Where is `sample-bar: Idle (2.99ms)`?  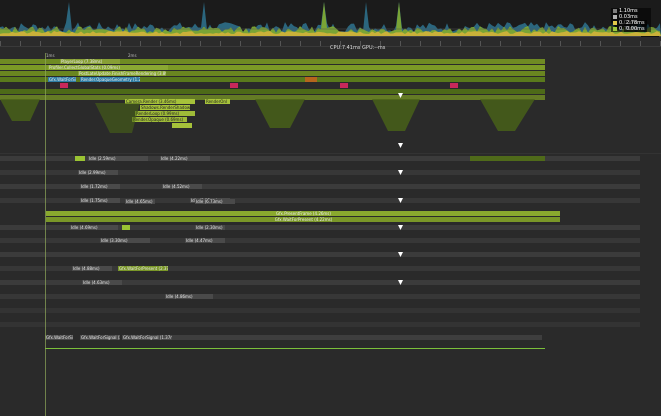 sample-bar: Idle (2.99ms) is located at coordinates (98, 172).